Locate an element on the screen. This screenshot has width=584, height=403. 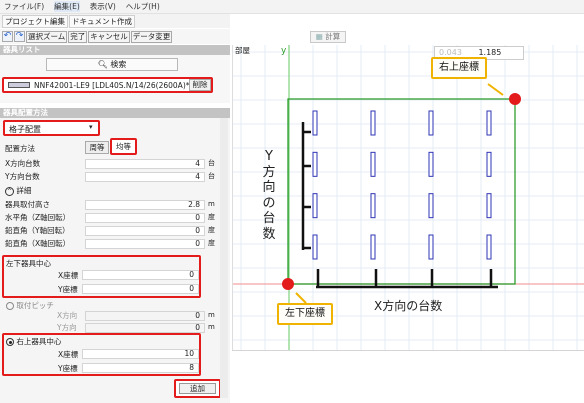
vertical-y-angle-row: 鉛直角（Y軸回転） 0 度 is located at coordinates (110, 230).